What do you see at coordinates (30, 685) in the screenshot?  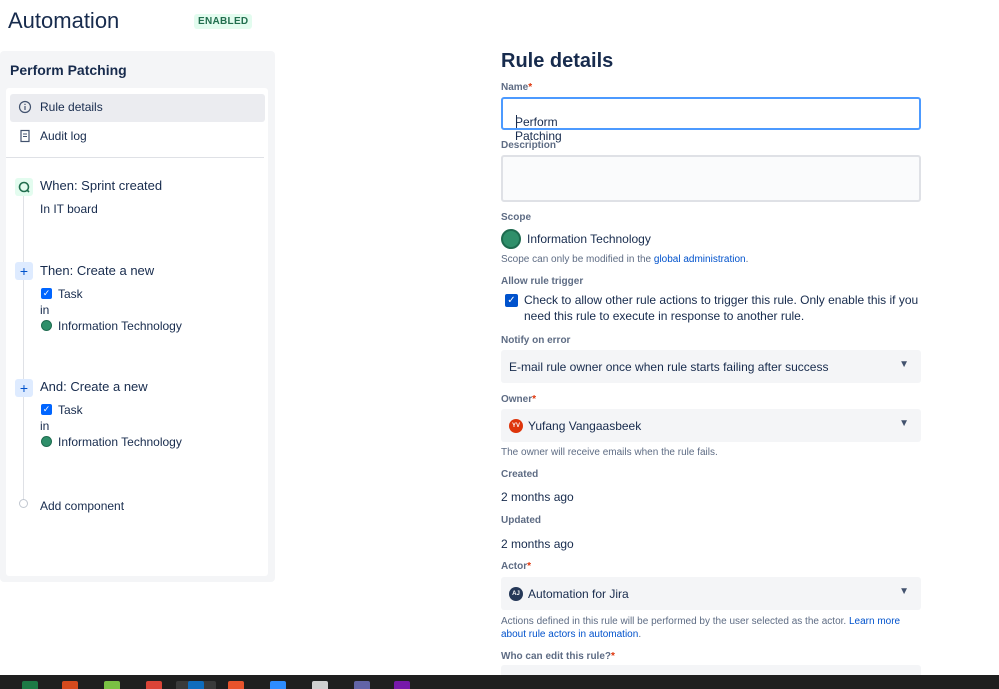 I see `excel-icon` at bounding box center [30, 685].